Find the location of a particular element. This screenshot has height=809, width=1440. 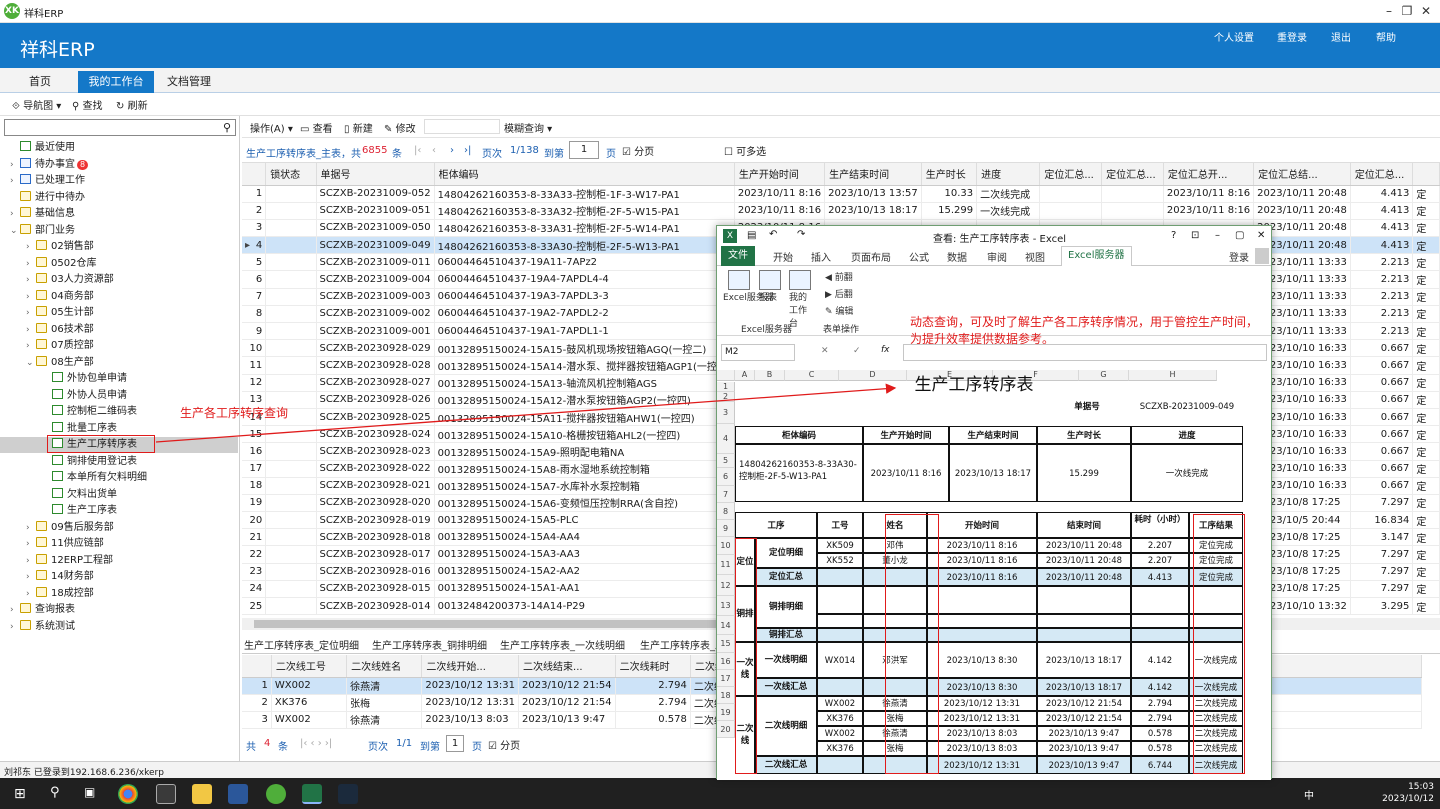

annotation-arrow is located at coordinates (526, 413).